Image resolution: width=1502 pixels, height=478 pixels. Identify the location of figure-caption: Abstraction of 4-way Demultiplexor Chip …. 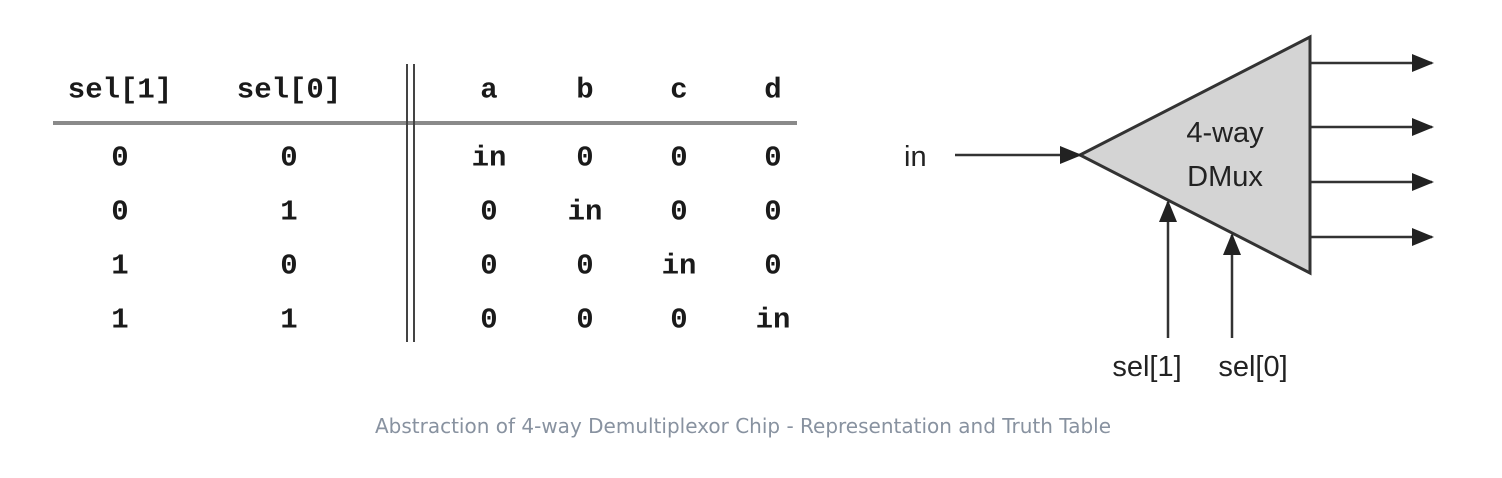
(743, 426).